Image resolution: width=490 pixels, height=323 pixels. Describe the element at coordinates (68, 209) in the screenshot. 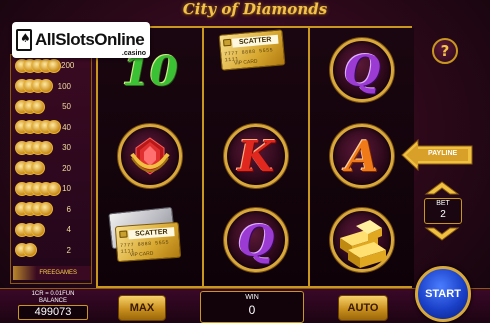

I see `paytable-value: 6` at that location.